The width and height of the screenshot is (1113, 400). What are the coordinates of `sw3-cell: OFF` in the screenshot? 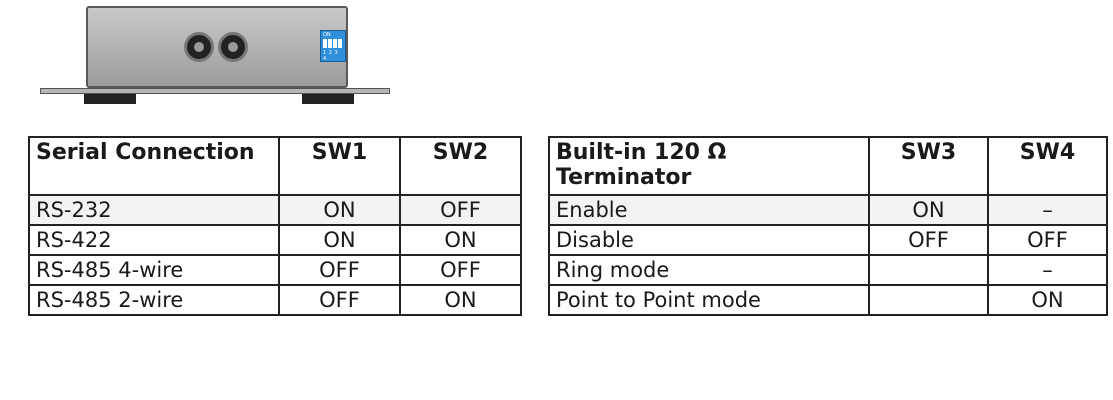 It's located at (928, 240).